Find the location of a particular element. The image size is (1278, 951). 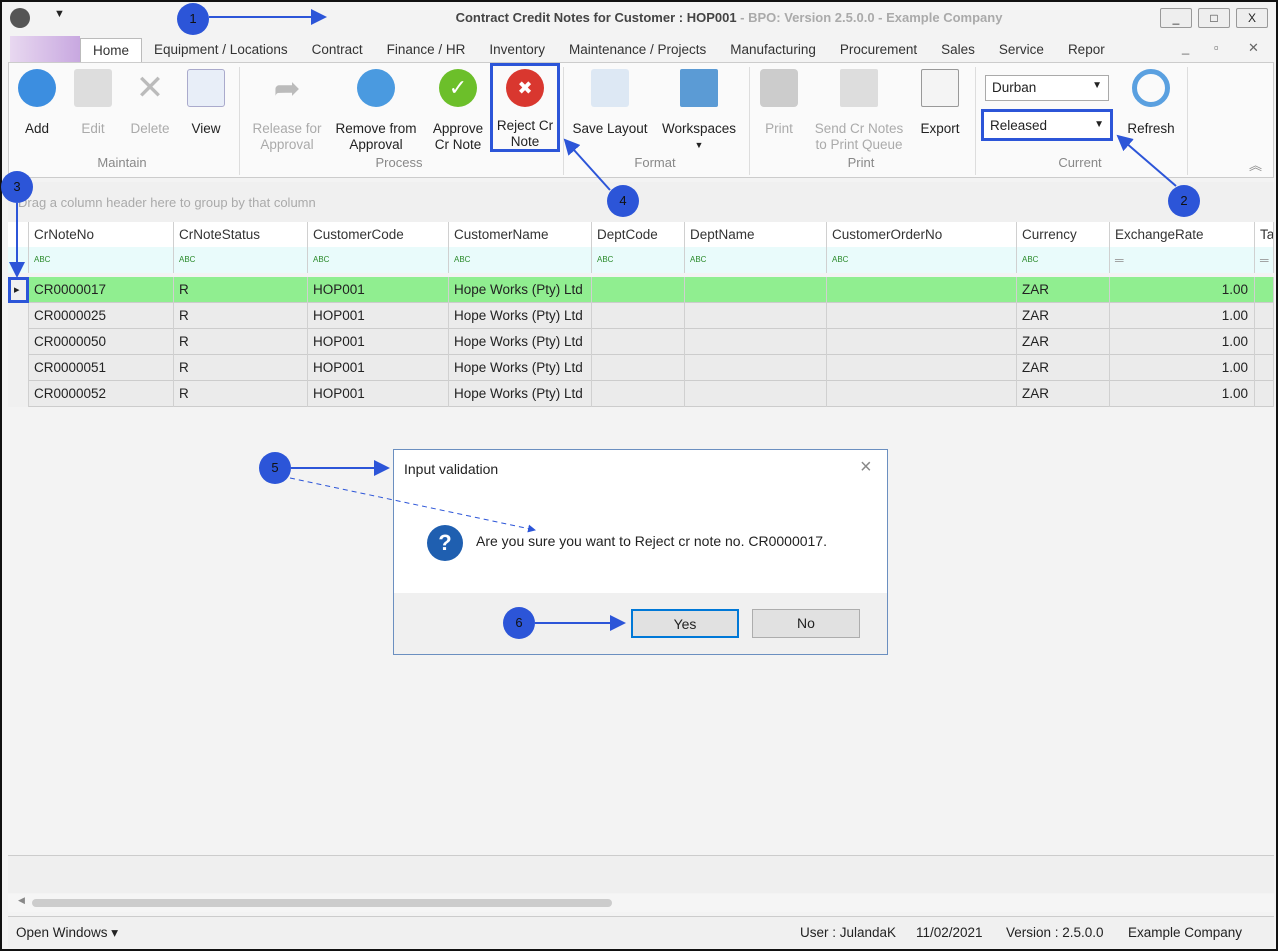

annotation-badge-5: 5 is located at coordinates (275, 468).